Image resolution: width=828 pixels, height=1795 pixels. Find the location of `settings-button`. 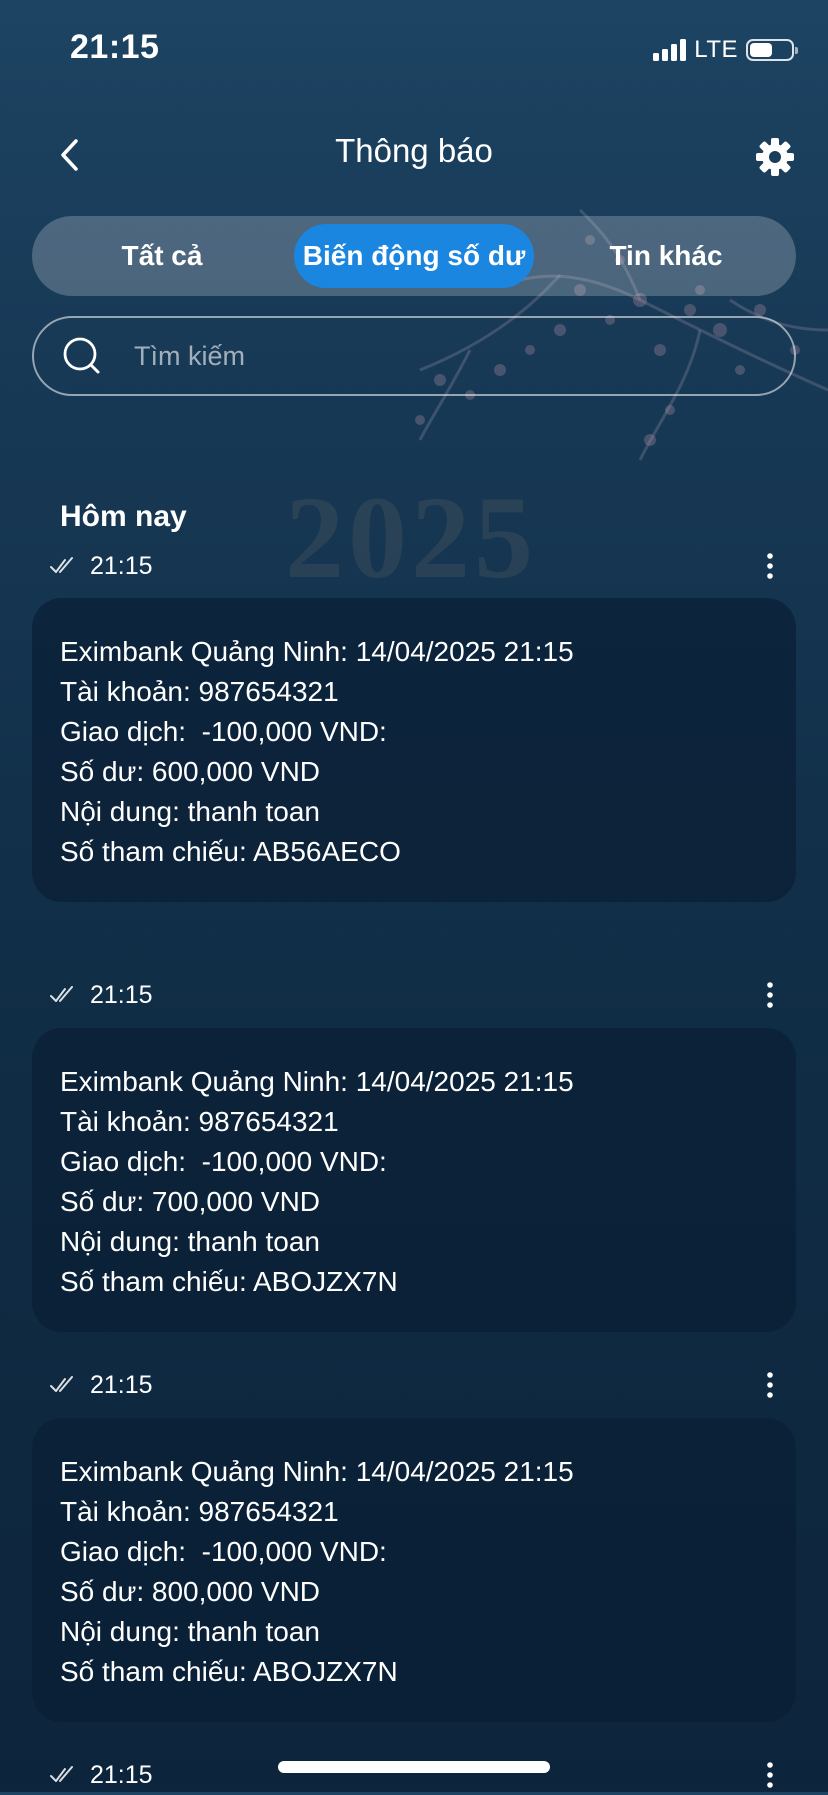

settings-button is located at coordinates (775, 157).